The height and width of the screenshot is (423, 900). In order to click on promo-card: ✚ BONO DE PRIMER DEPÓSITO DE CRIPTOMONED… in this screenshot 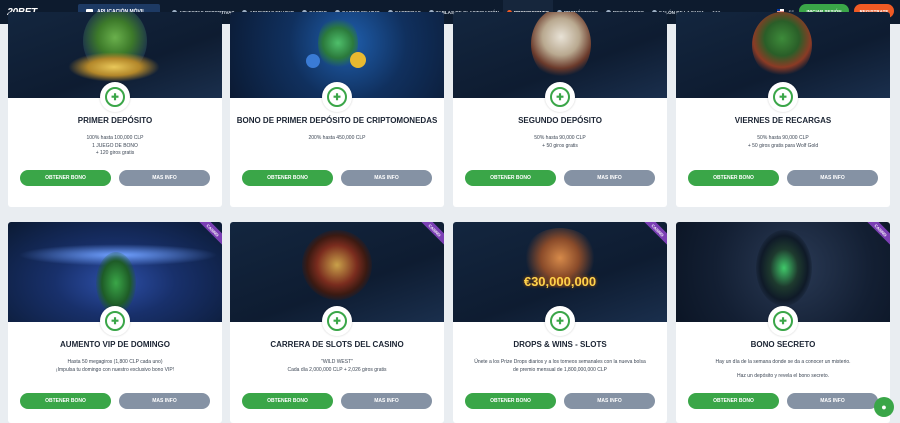, I will do `click(337, 109)`.